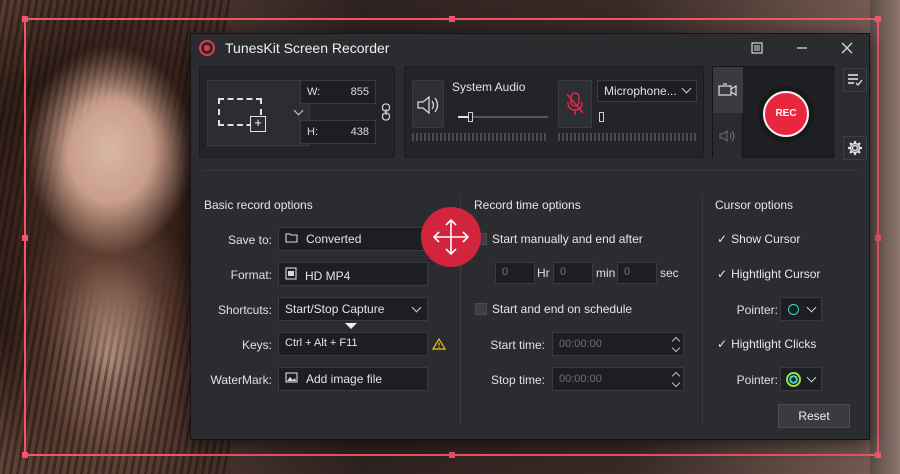 The image size is (900, 474). I want to click on region-panel: + W: 855 H: 438, so click(297, 112).